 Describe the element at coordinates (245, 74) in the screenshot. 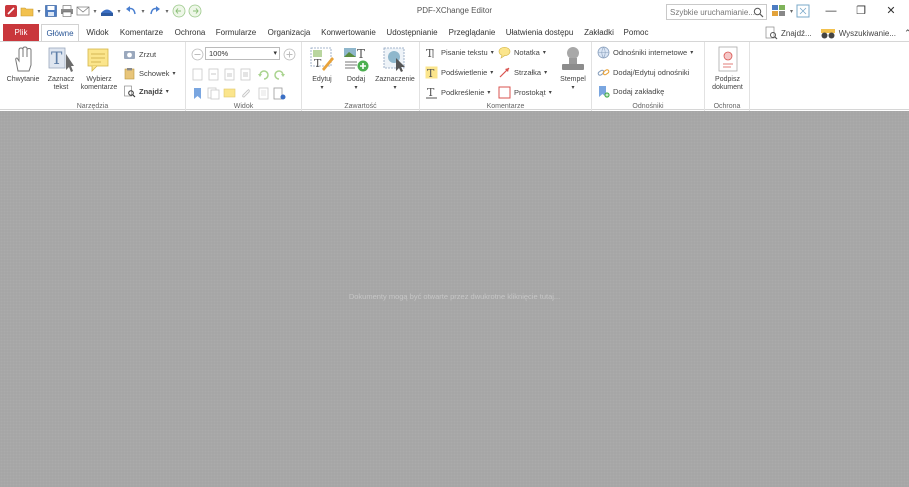

I see `page-last-icon` at that location.